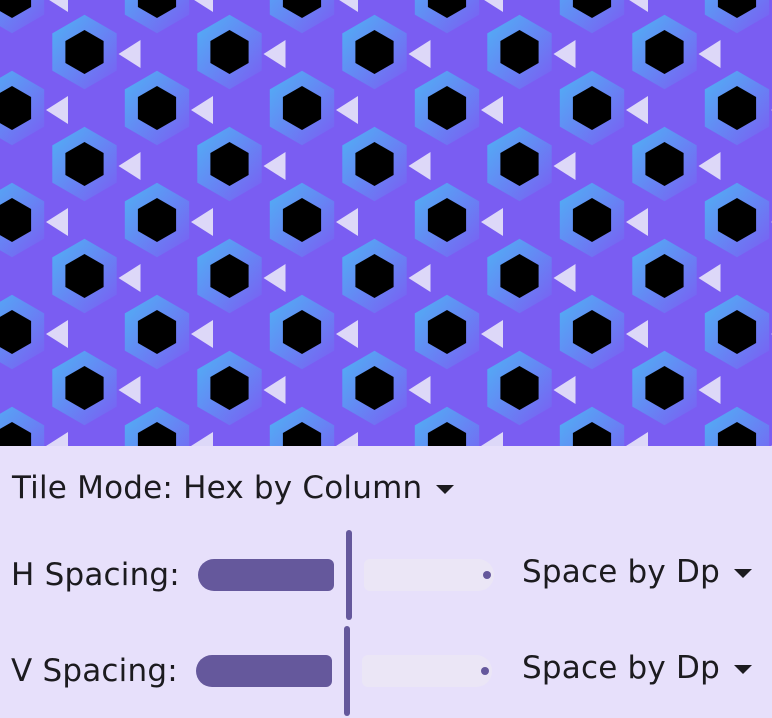  What do you see at coordinates (427, 671) in the screenshot?
I see `v-spacing-slider-inactive-track` at bounding box center [427, 671].